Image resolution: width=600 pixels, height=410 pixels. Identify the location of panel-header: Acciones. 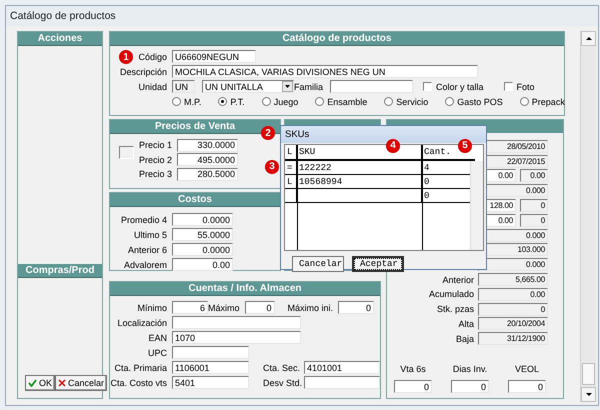
(60, 39).